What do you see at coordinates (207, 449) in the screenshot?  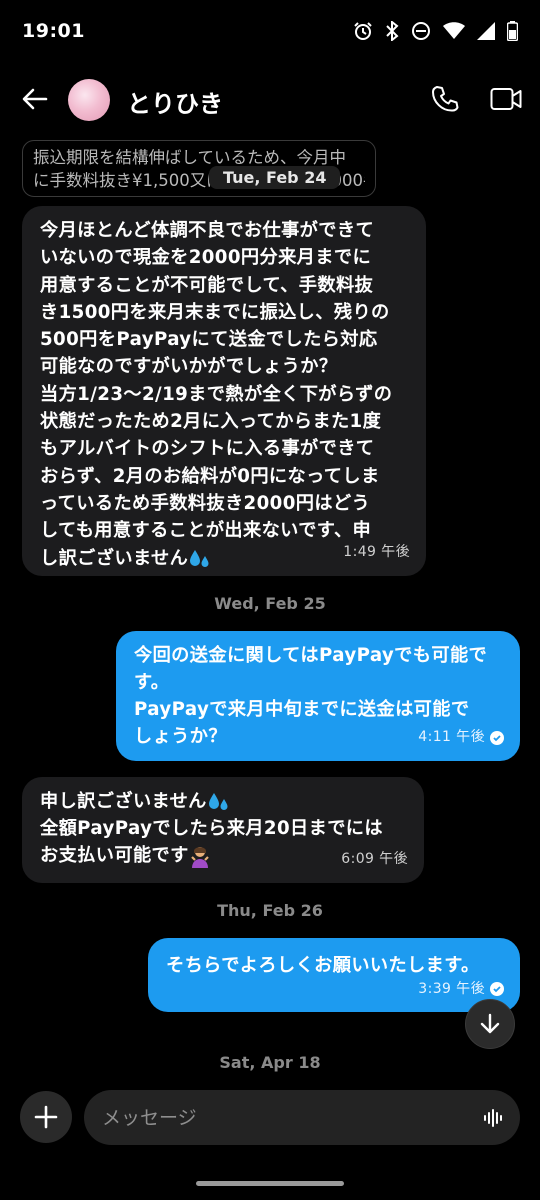 I see `message-line: もアルバイトのシフトに入る事ができて` at bounding box center [207, 449].